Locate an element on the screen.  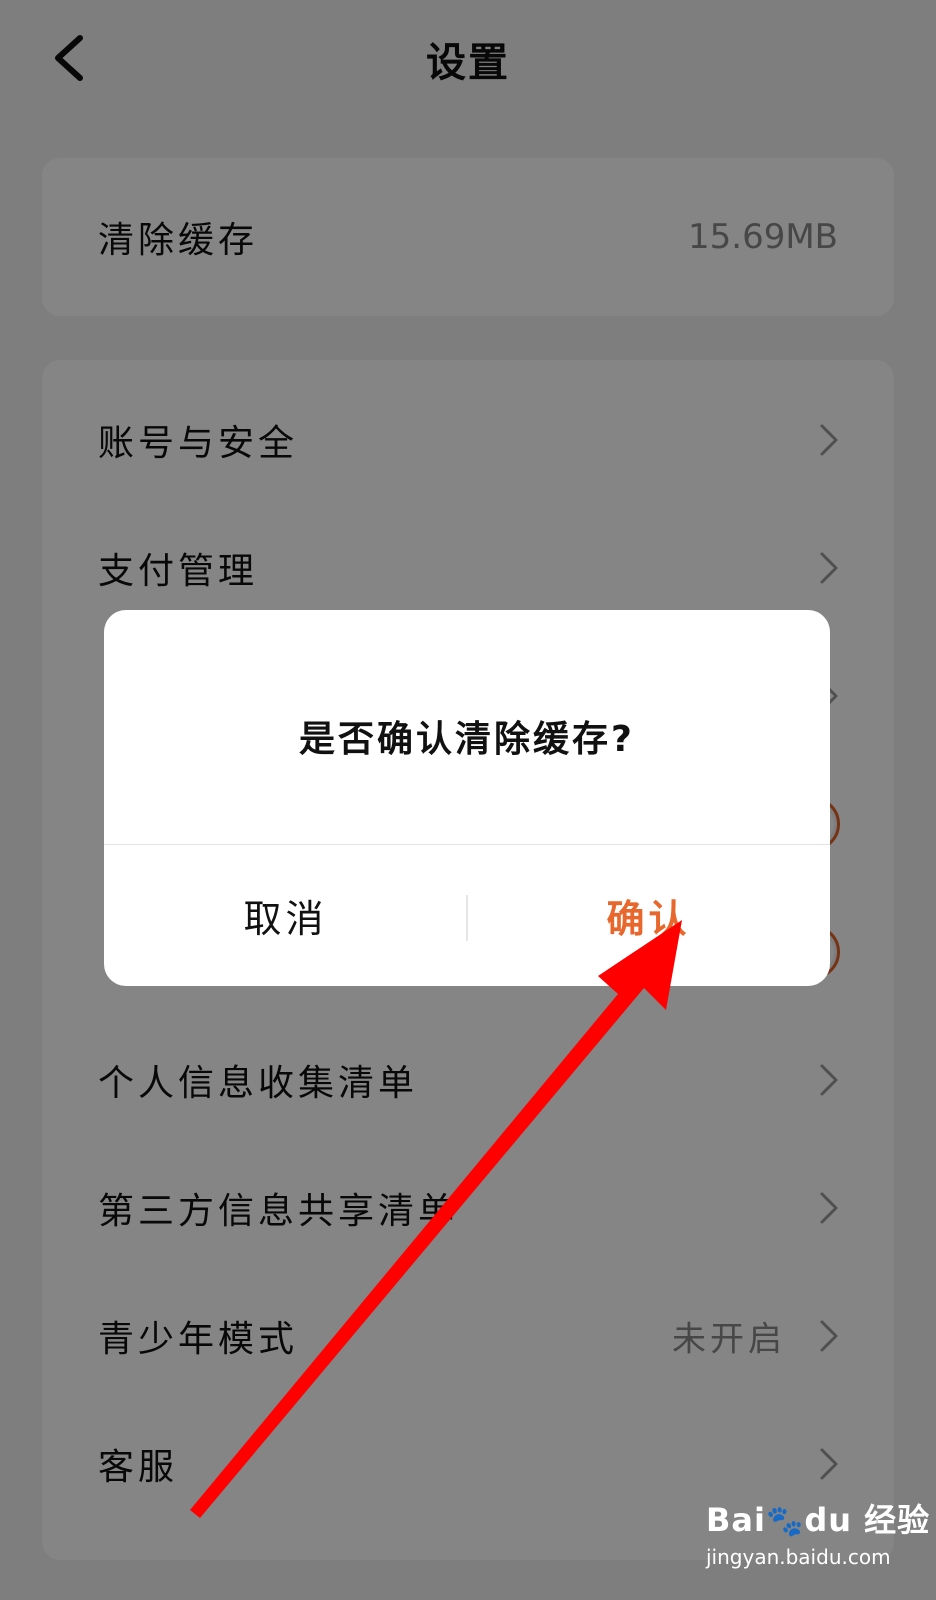
confirm-button: 确认 is located at coordinates (648, 915).